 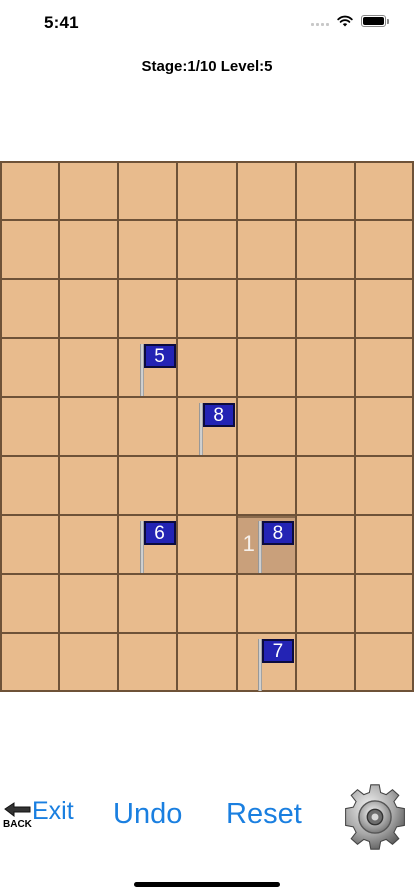 I want to click on wifi-icon, so click(x=345, y=21).